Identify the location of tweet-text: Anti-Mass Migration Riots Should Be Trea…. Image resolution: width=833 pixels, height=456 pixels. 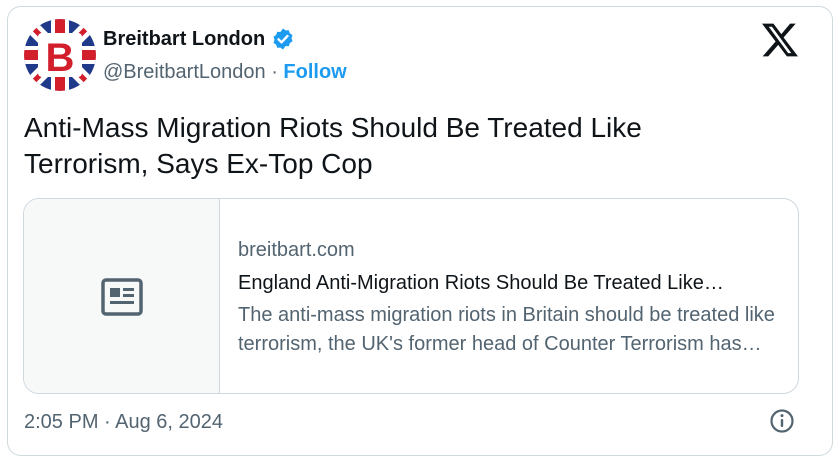
(333, 145).